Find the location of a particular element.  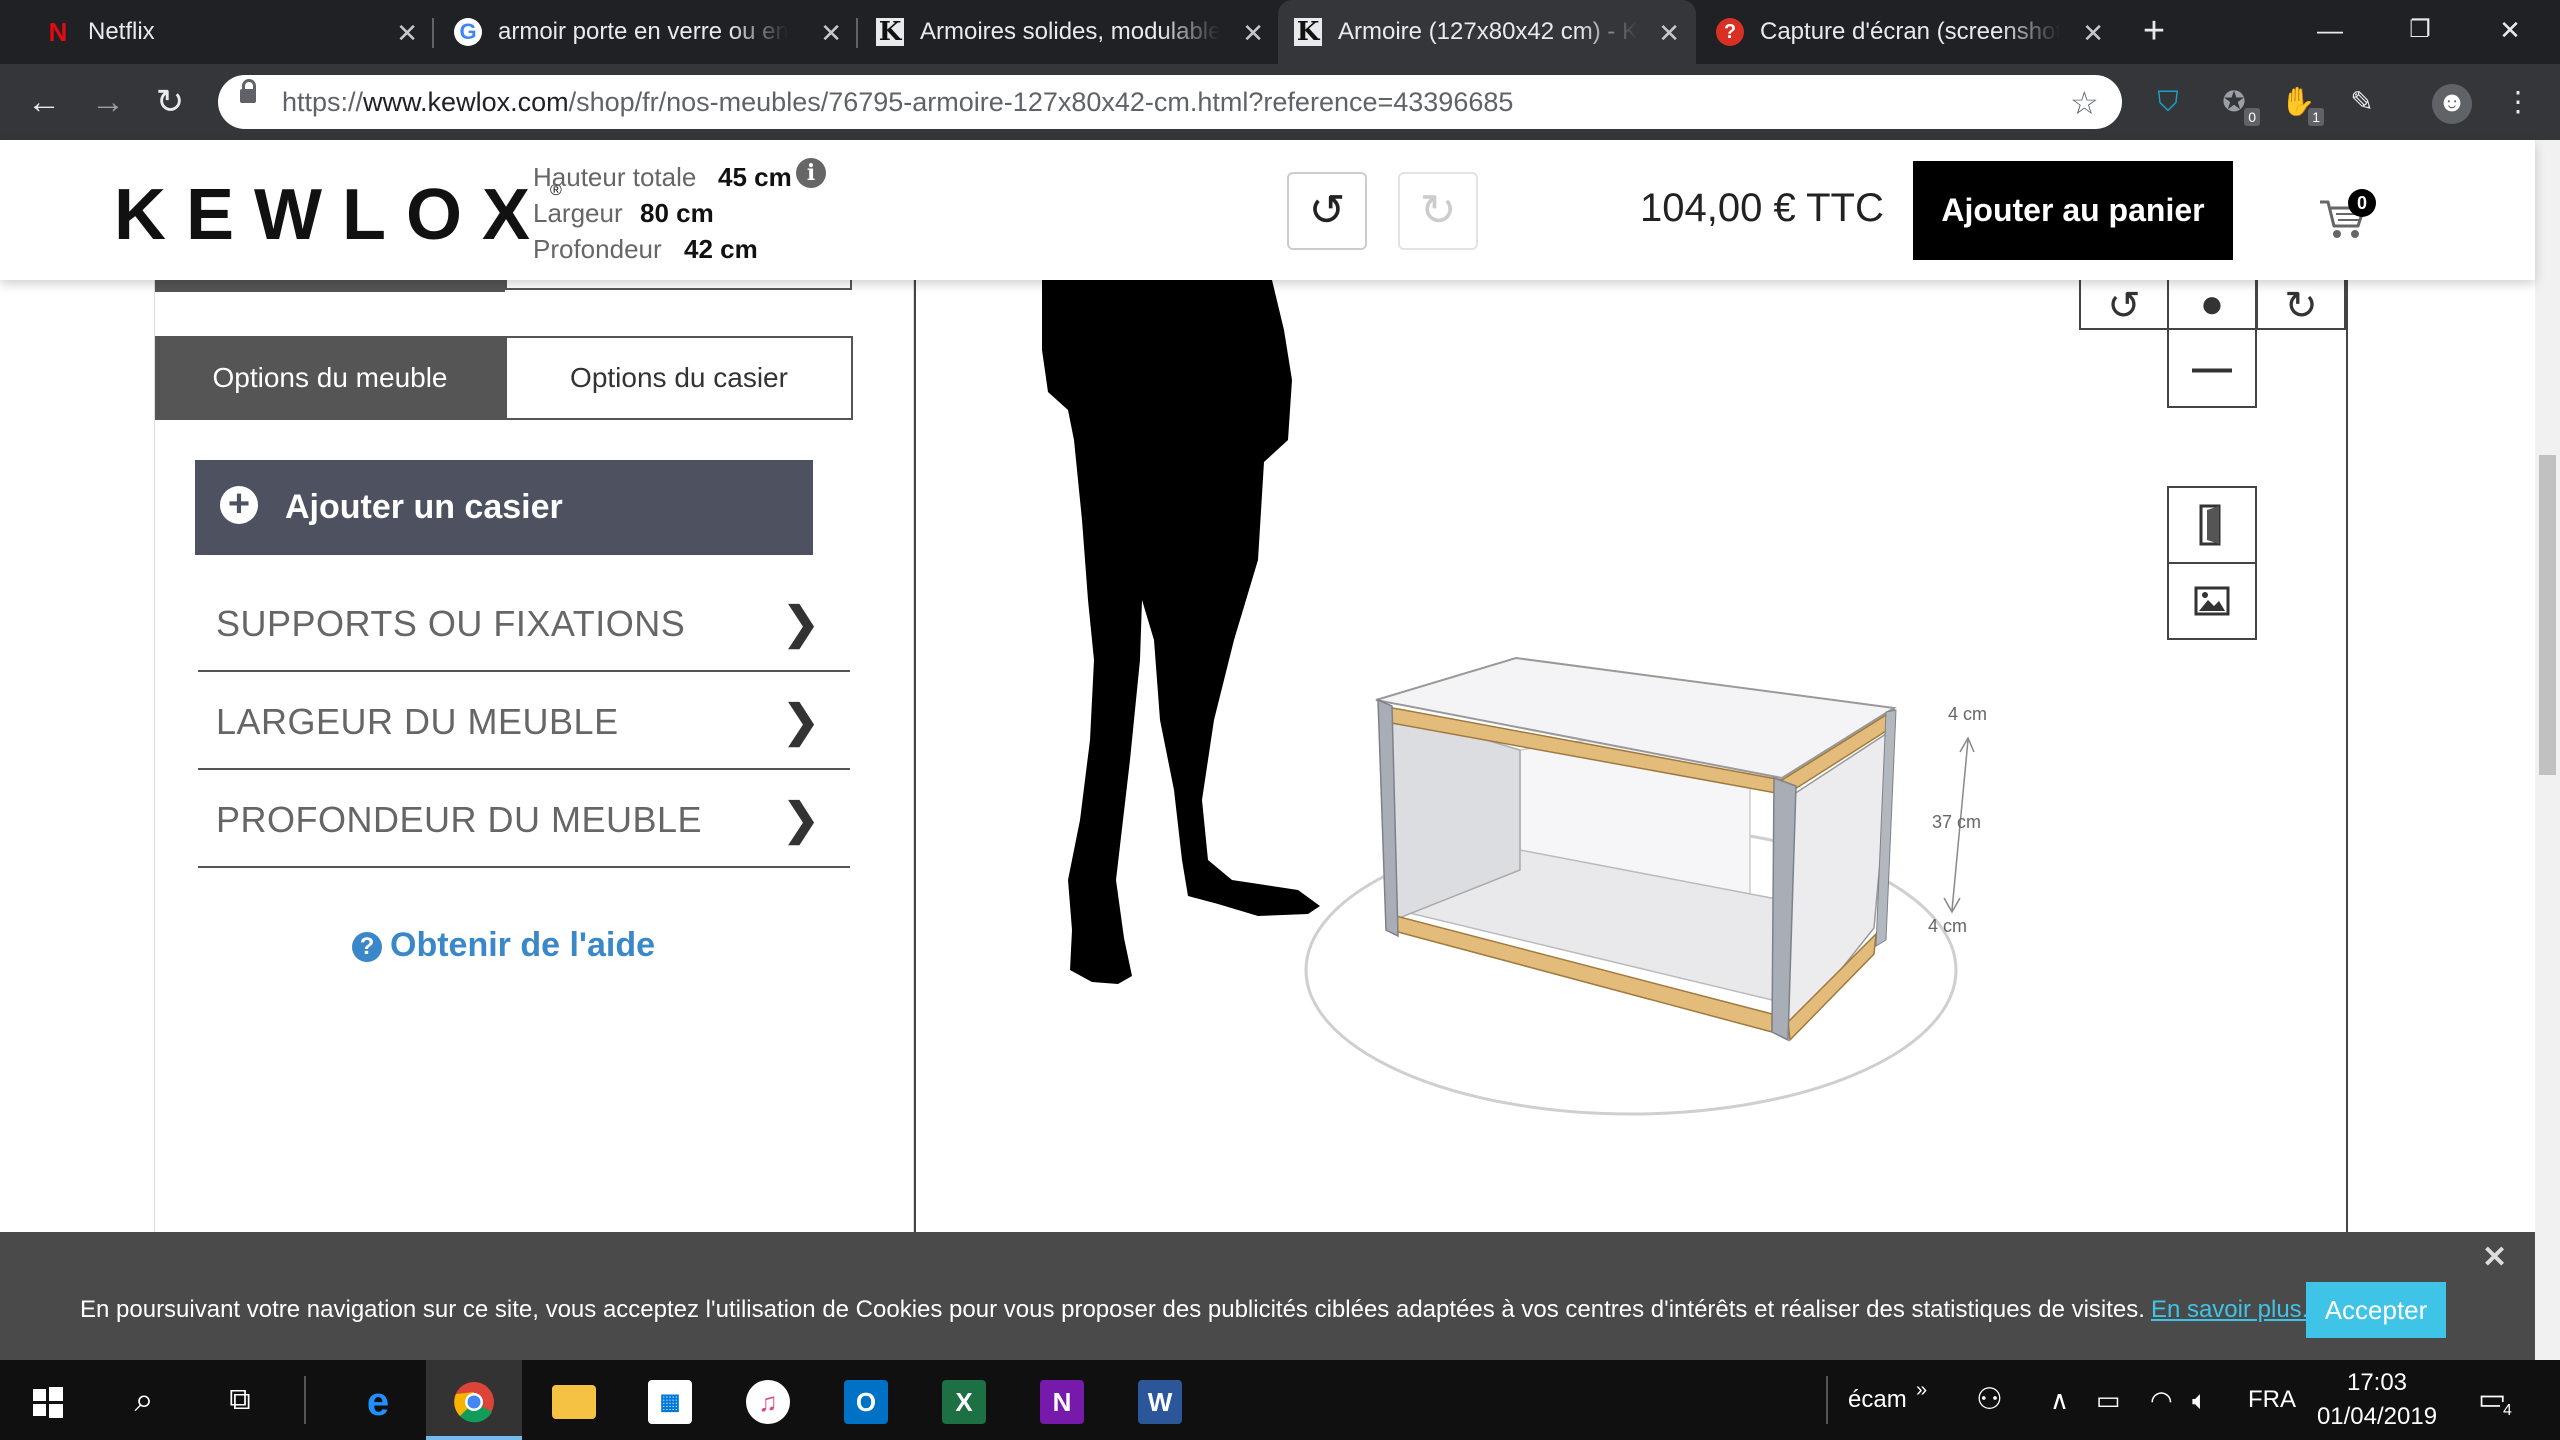

taskbar-word: W is located at coordinates (1160, 1400).